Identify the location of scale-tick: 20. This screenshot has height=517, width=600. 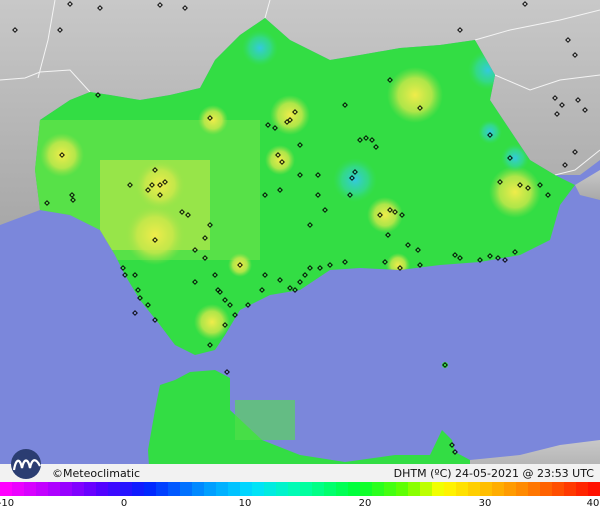
(365, 503).